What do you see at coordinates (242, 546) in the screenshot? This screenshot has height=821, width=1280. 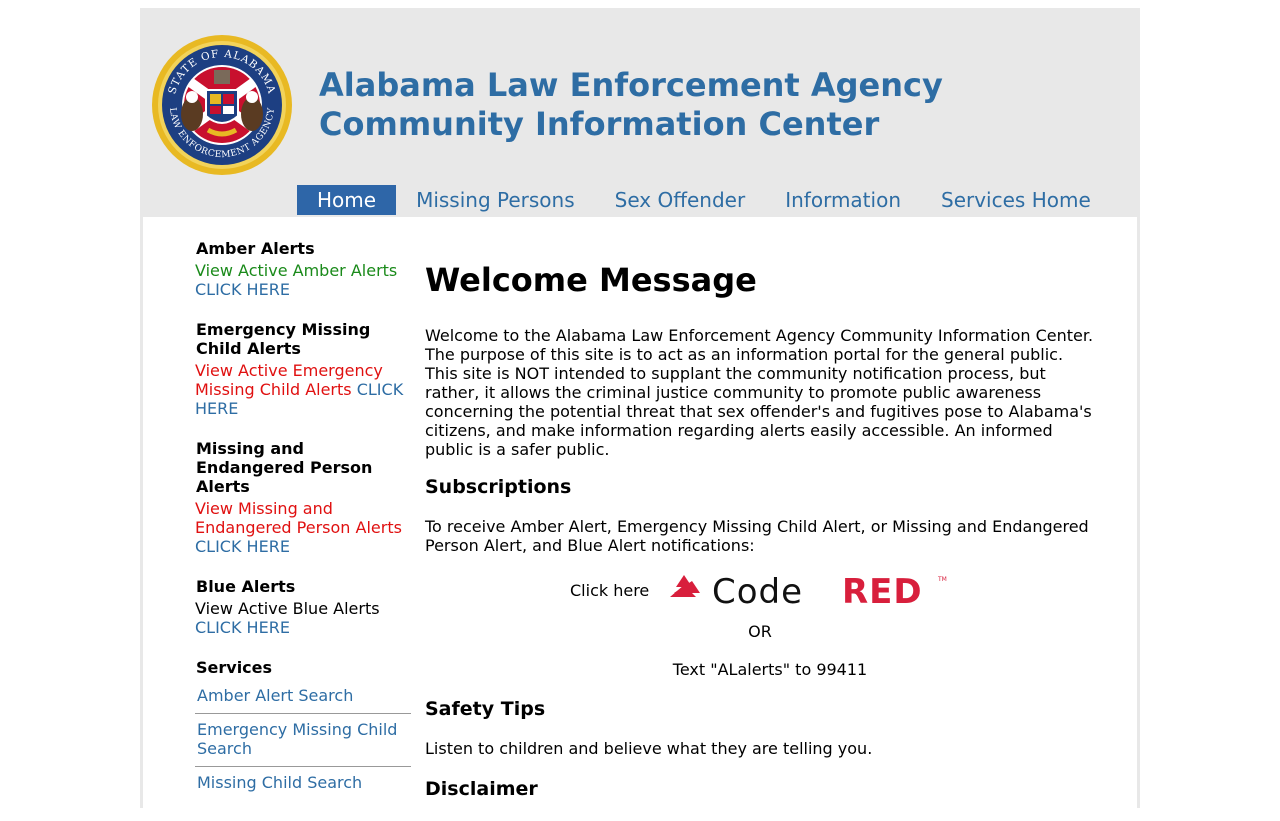 I see `missing-endangered-click-here-link: CLICK HERE` at bounding box center [242, 546].